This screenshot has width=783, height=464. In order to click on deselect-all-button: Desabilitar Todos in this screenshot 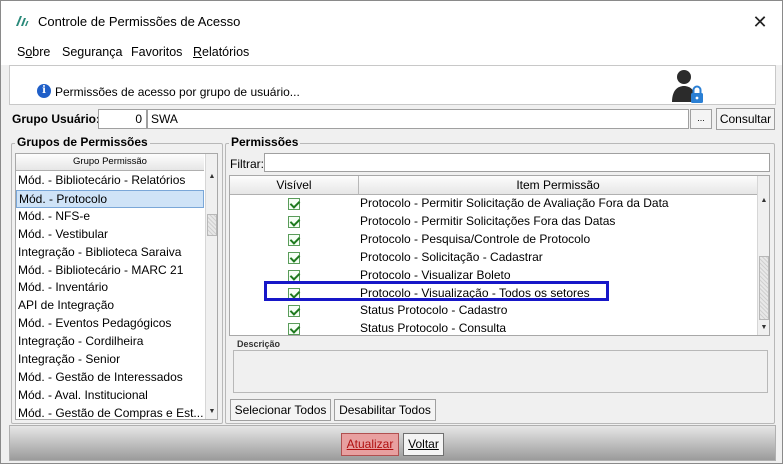, I will do `click(385, 410)`.